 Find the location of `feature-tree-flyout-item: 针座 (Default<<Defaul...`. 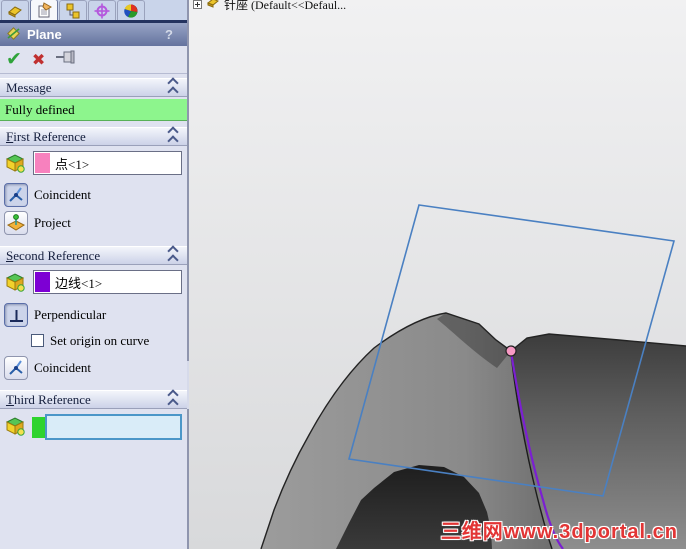

feature-tree-flyout-item: 针座 (Default<<Defaul... is located at coordinates (269, 6).